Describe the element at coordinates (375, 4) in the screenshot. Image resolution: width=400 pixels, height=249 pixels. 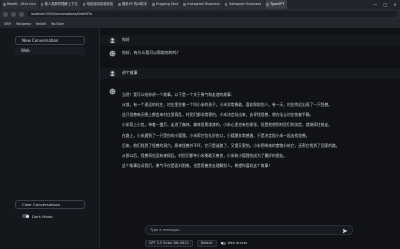
I see `minimize-icon: —` at that location.